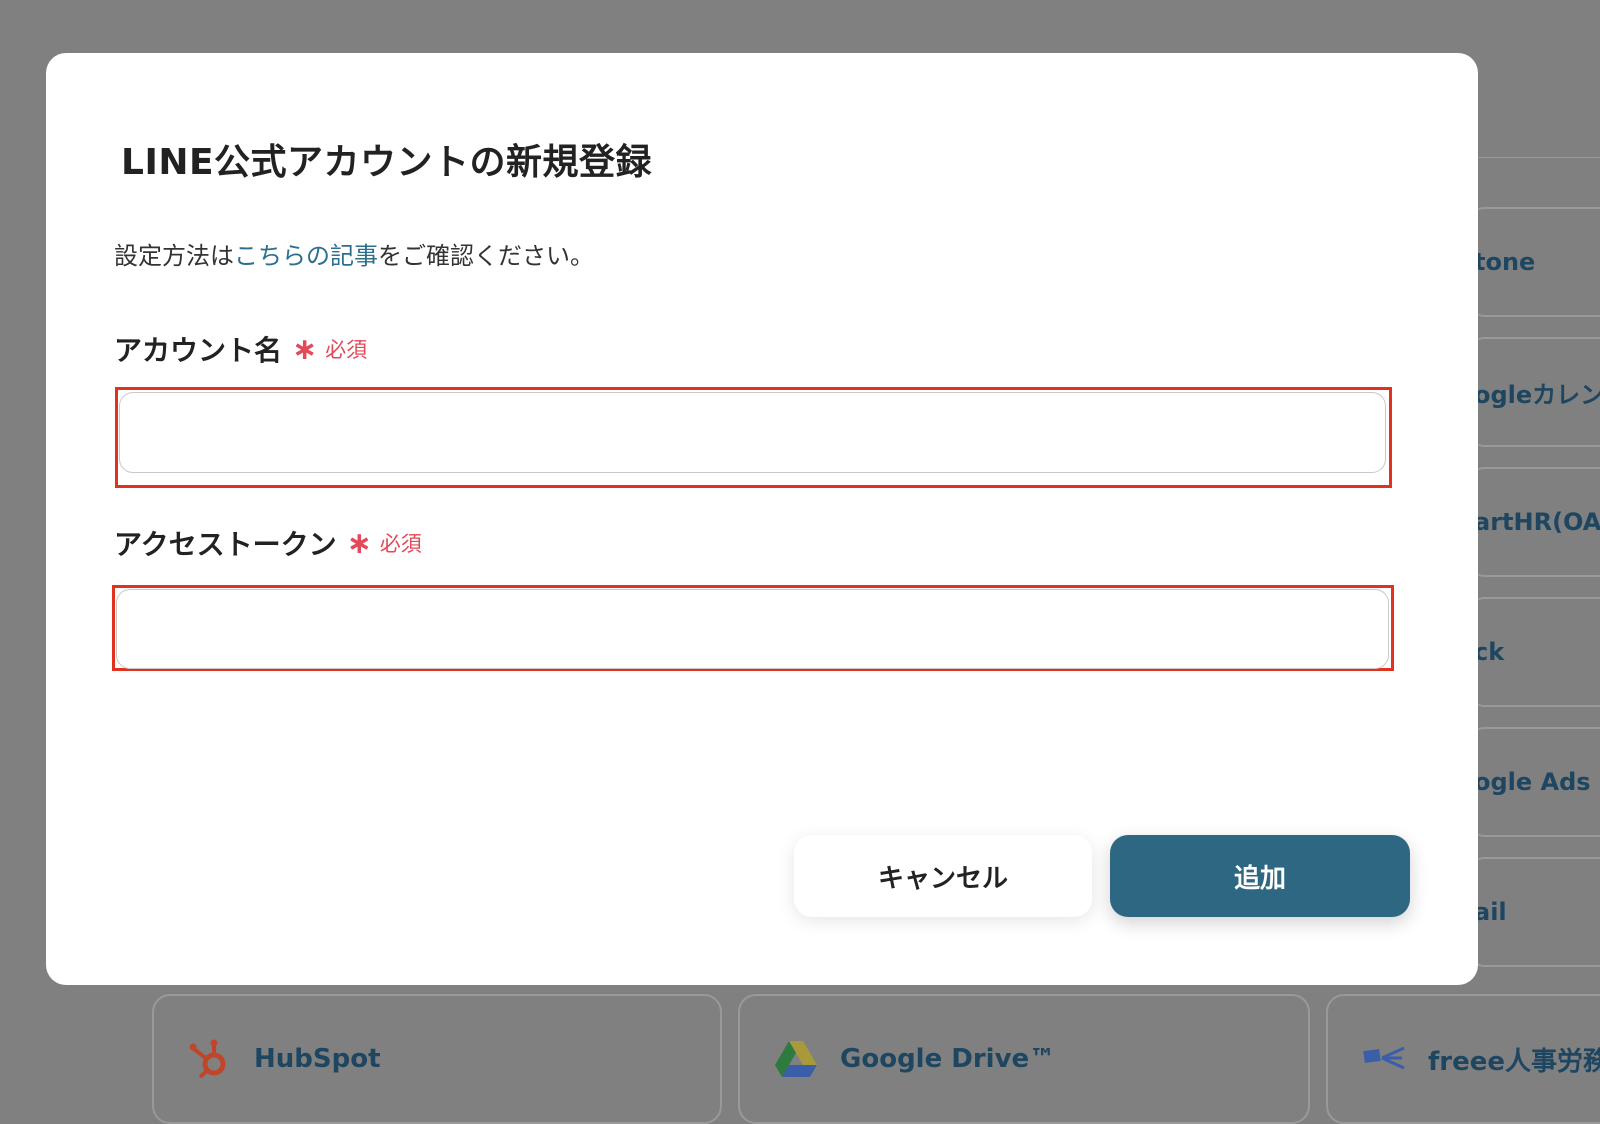 This screenshot has width=1600, height=1124. I want to click on service-card-label: artHR(OA, so click(1537, 522).